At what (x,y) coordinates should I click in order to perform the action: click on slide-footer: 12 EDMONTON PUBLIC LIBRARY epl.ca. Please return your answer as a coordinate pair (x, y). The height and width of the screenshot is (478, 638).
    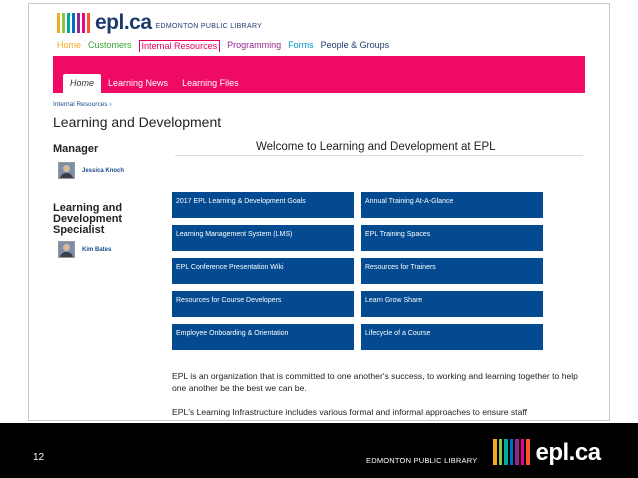
    Looking at the image, I should click on (319, 450).